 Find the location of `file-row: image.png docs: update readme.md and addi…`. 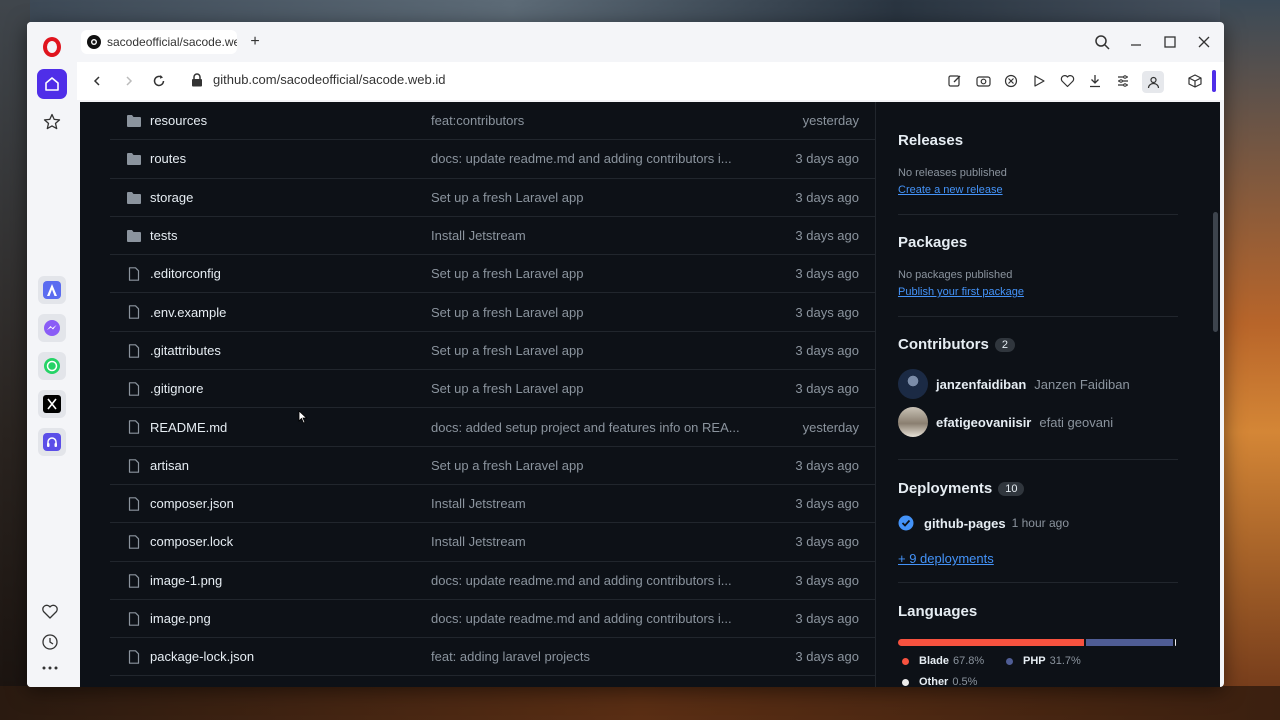

file-row: image.png docs: update readme.md and addi… is located at coordinates (492, 619).